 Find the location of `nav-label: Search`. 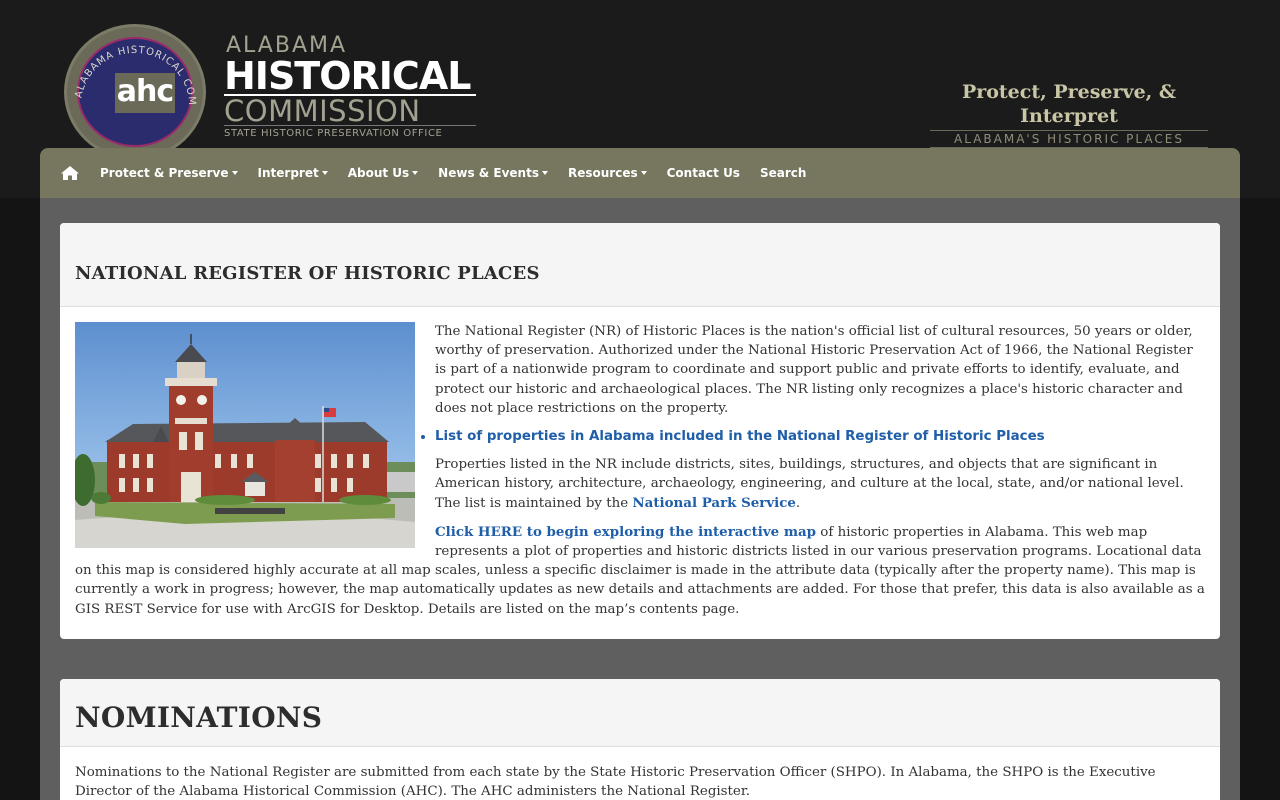

nav-label: Search is located at coordinates (783, 173).